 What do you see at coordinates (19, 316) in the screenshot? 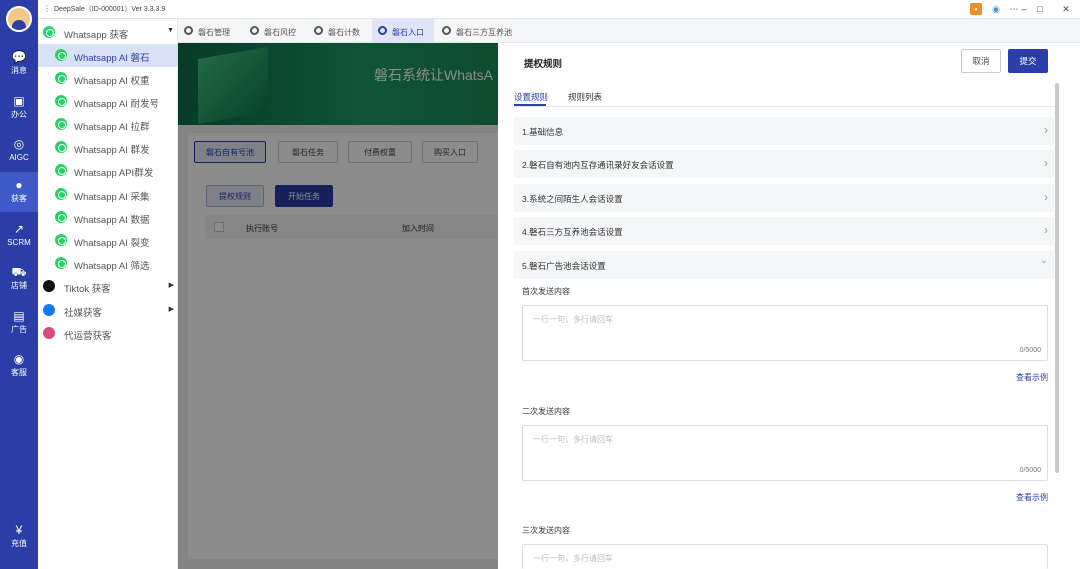
I see `ads-icon: ▤` at bounding box center [19, 316].